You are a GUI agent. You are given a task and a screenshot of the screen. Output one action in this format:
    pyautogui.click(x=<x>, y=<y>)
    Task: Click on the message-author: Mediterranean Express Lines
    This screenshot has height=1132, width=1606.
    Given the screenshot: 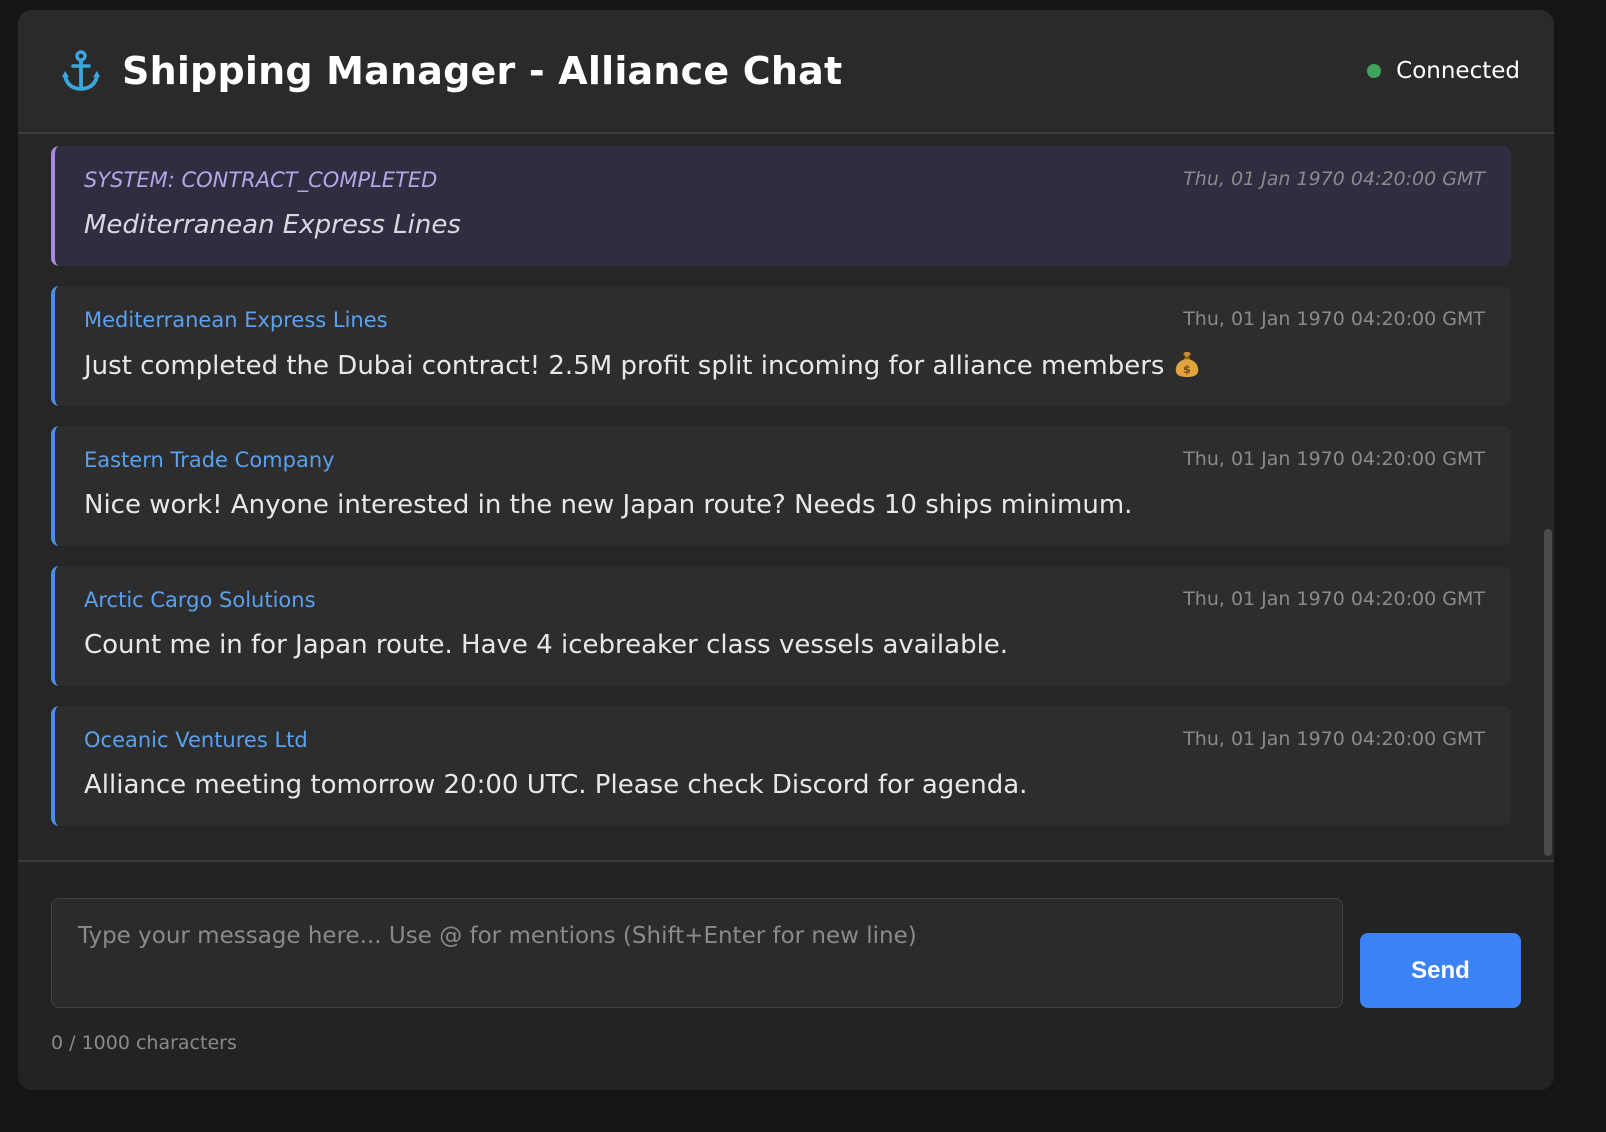 What is the action you would take?
    pyautogui.click(x=236, y=320)
    